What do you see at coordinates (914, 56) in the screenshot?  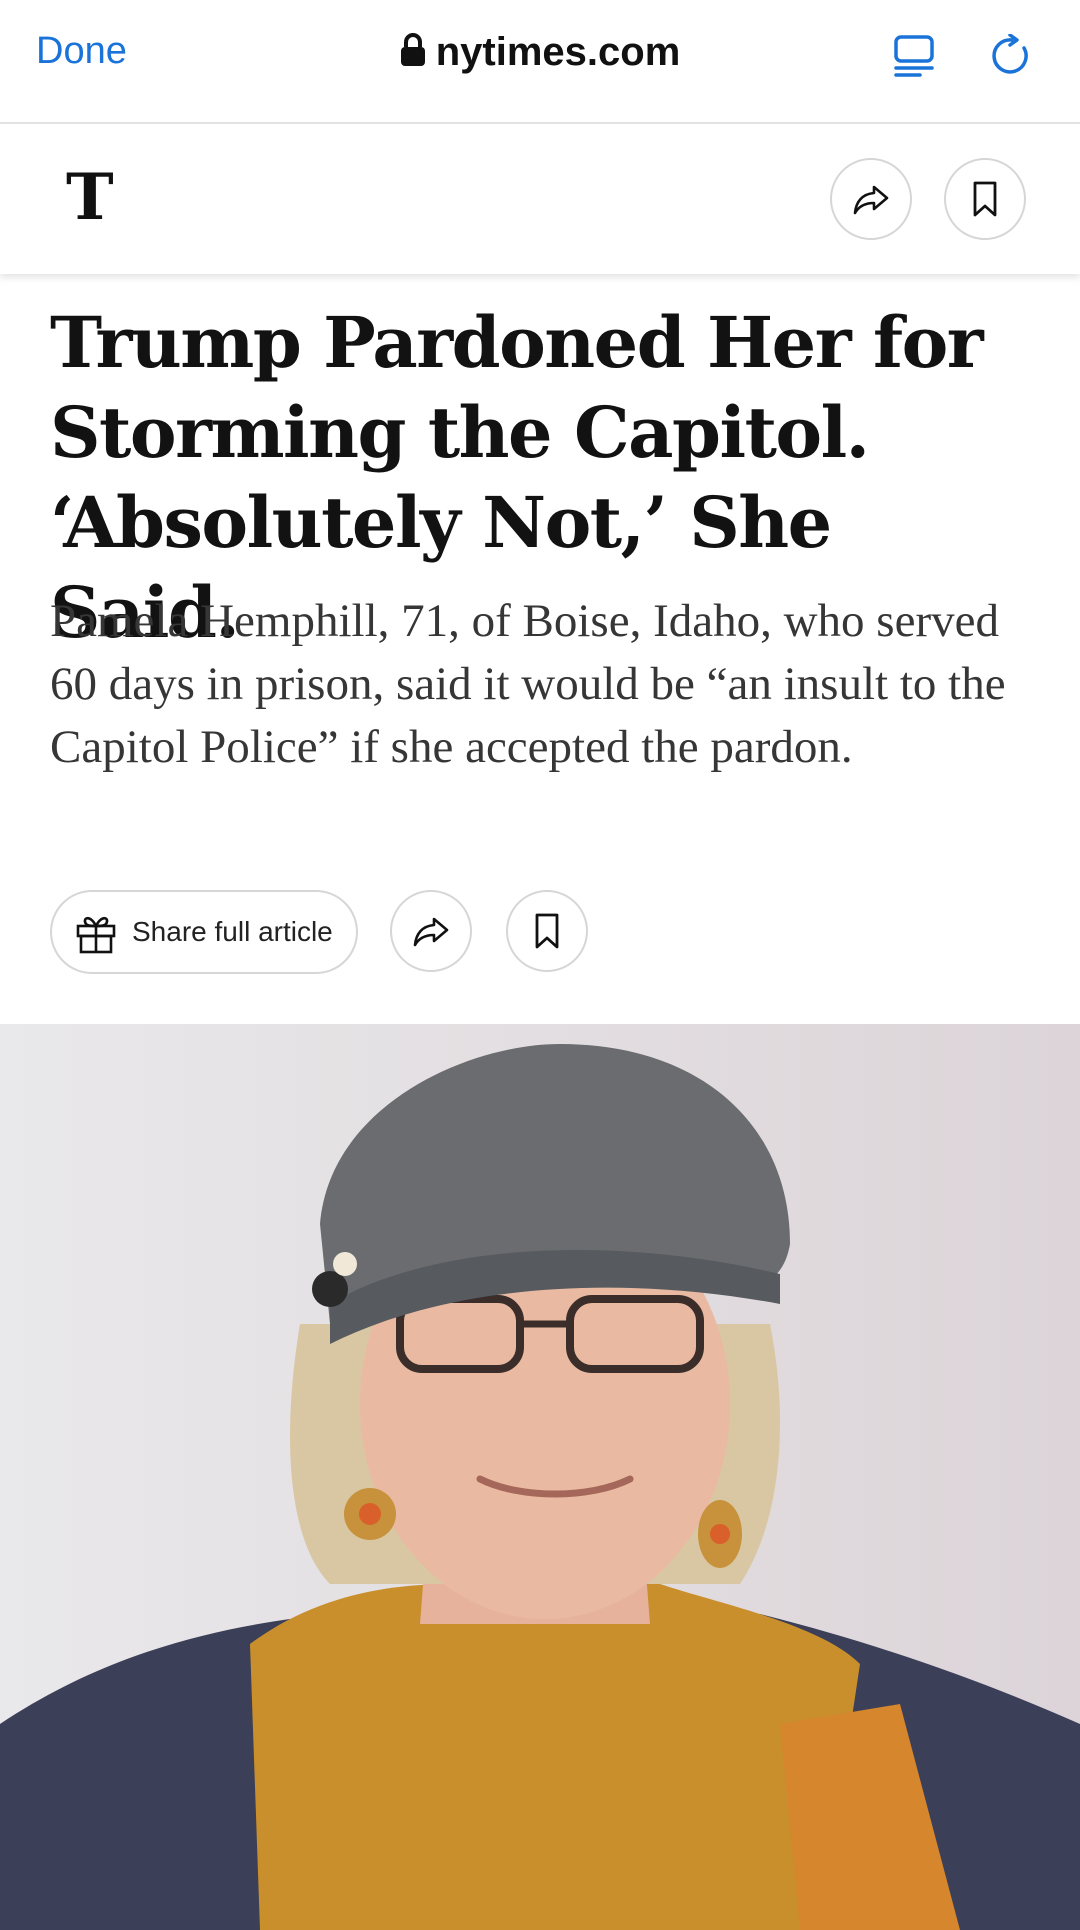 I see `reader-icon` at bounding box center [914, 56].